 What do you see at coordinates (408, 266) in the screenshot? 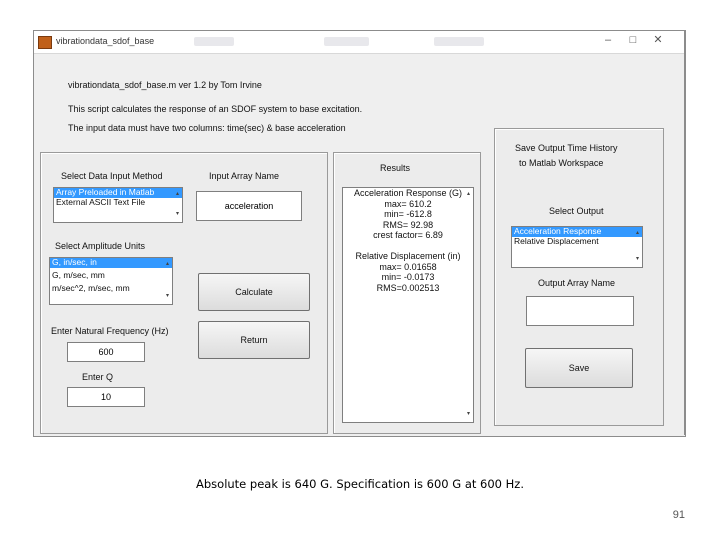
I see `result-line: max= 0.01658` at bounding box center [408, 266].